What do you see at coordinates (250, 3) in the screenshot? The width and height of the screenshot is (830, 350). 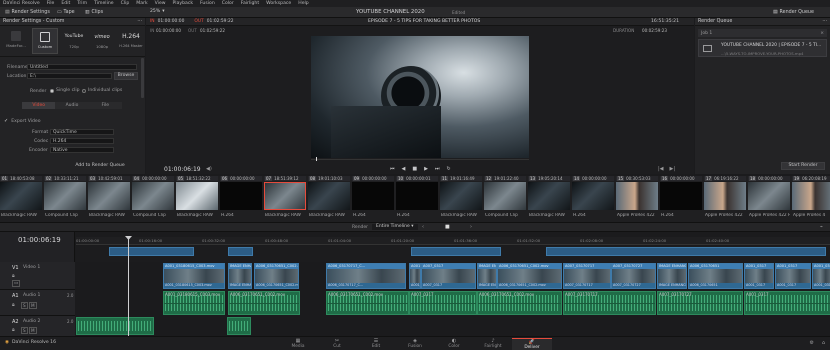 I see `menu-item-11: Fairlight` at bounding box center [250, 3].